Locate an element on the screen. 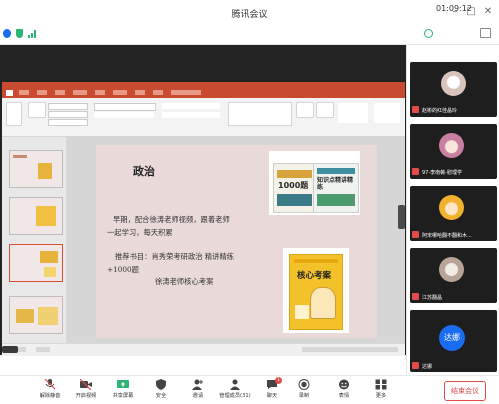 The height and width of the screenshot is (404, 499). new-slide-button is located at coordinates (37, 110).